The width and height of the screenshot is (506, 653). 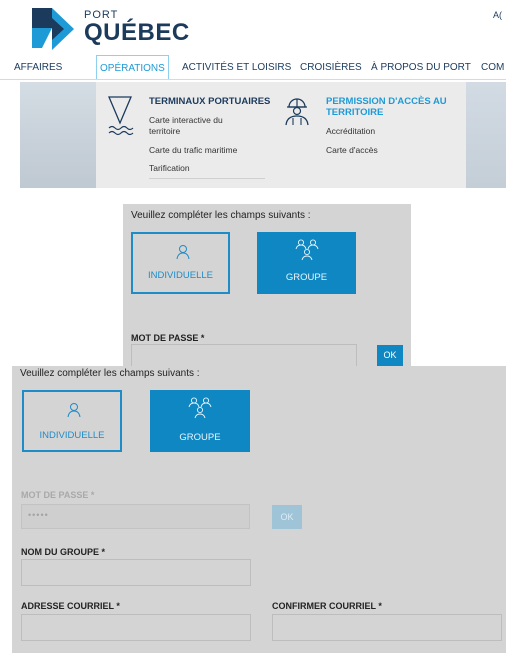 What do you see at coordinates (164, 131) in the screenshot?
I see `menu-link-territoire: territoire` at bounding box center [164, 131].